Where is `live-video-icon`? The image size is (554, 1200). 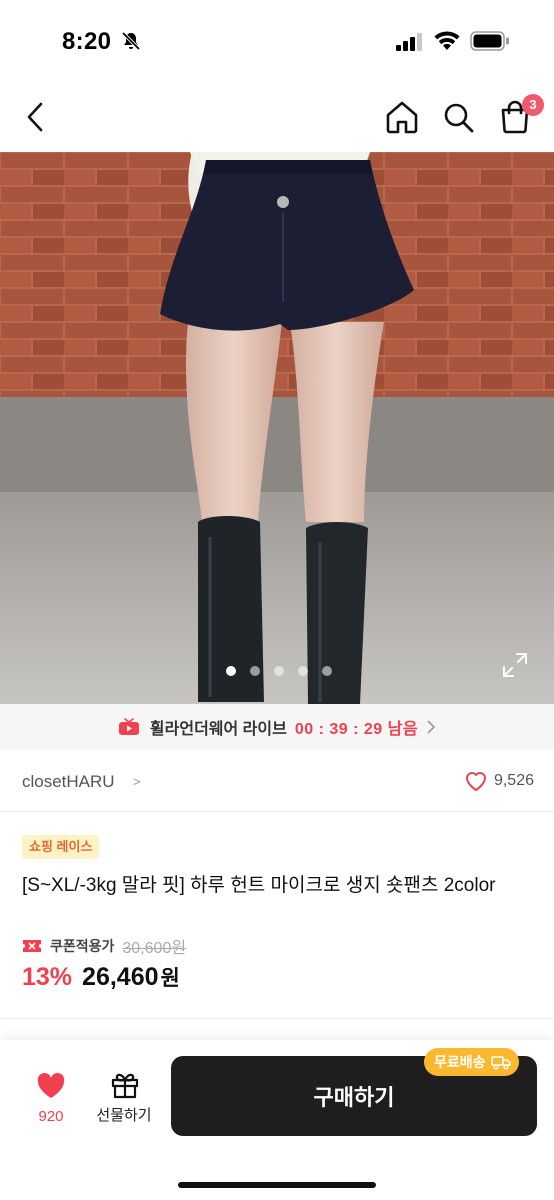 live-video-icon is located at coordinates (128, 726).